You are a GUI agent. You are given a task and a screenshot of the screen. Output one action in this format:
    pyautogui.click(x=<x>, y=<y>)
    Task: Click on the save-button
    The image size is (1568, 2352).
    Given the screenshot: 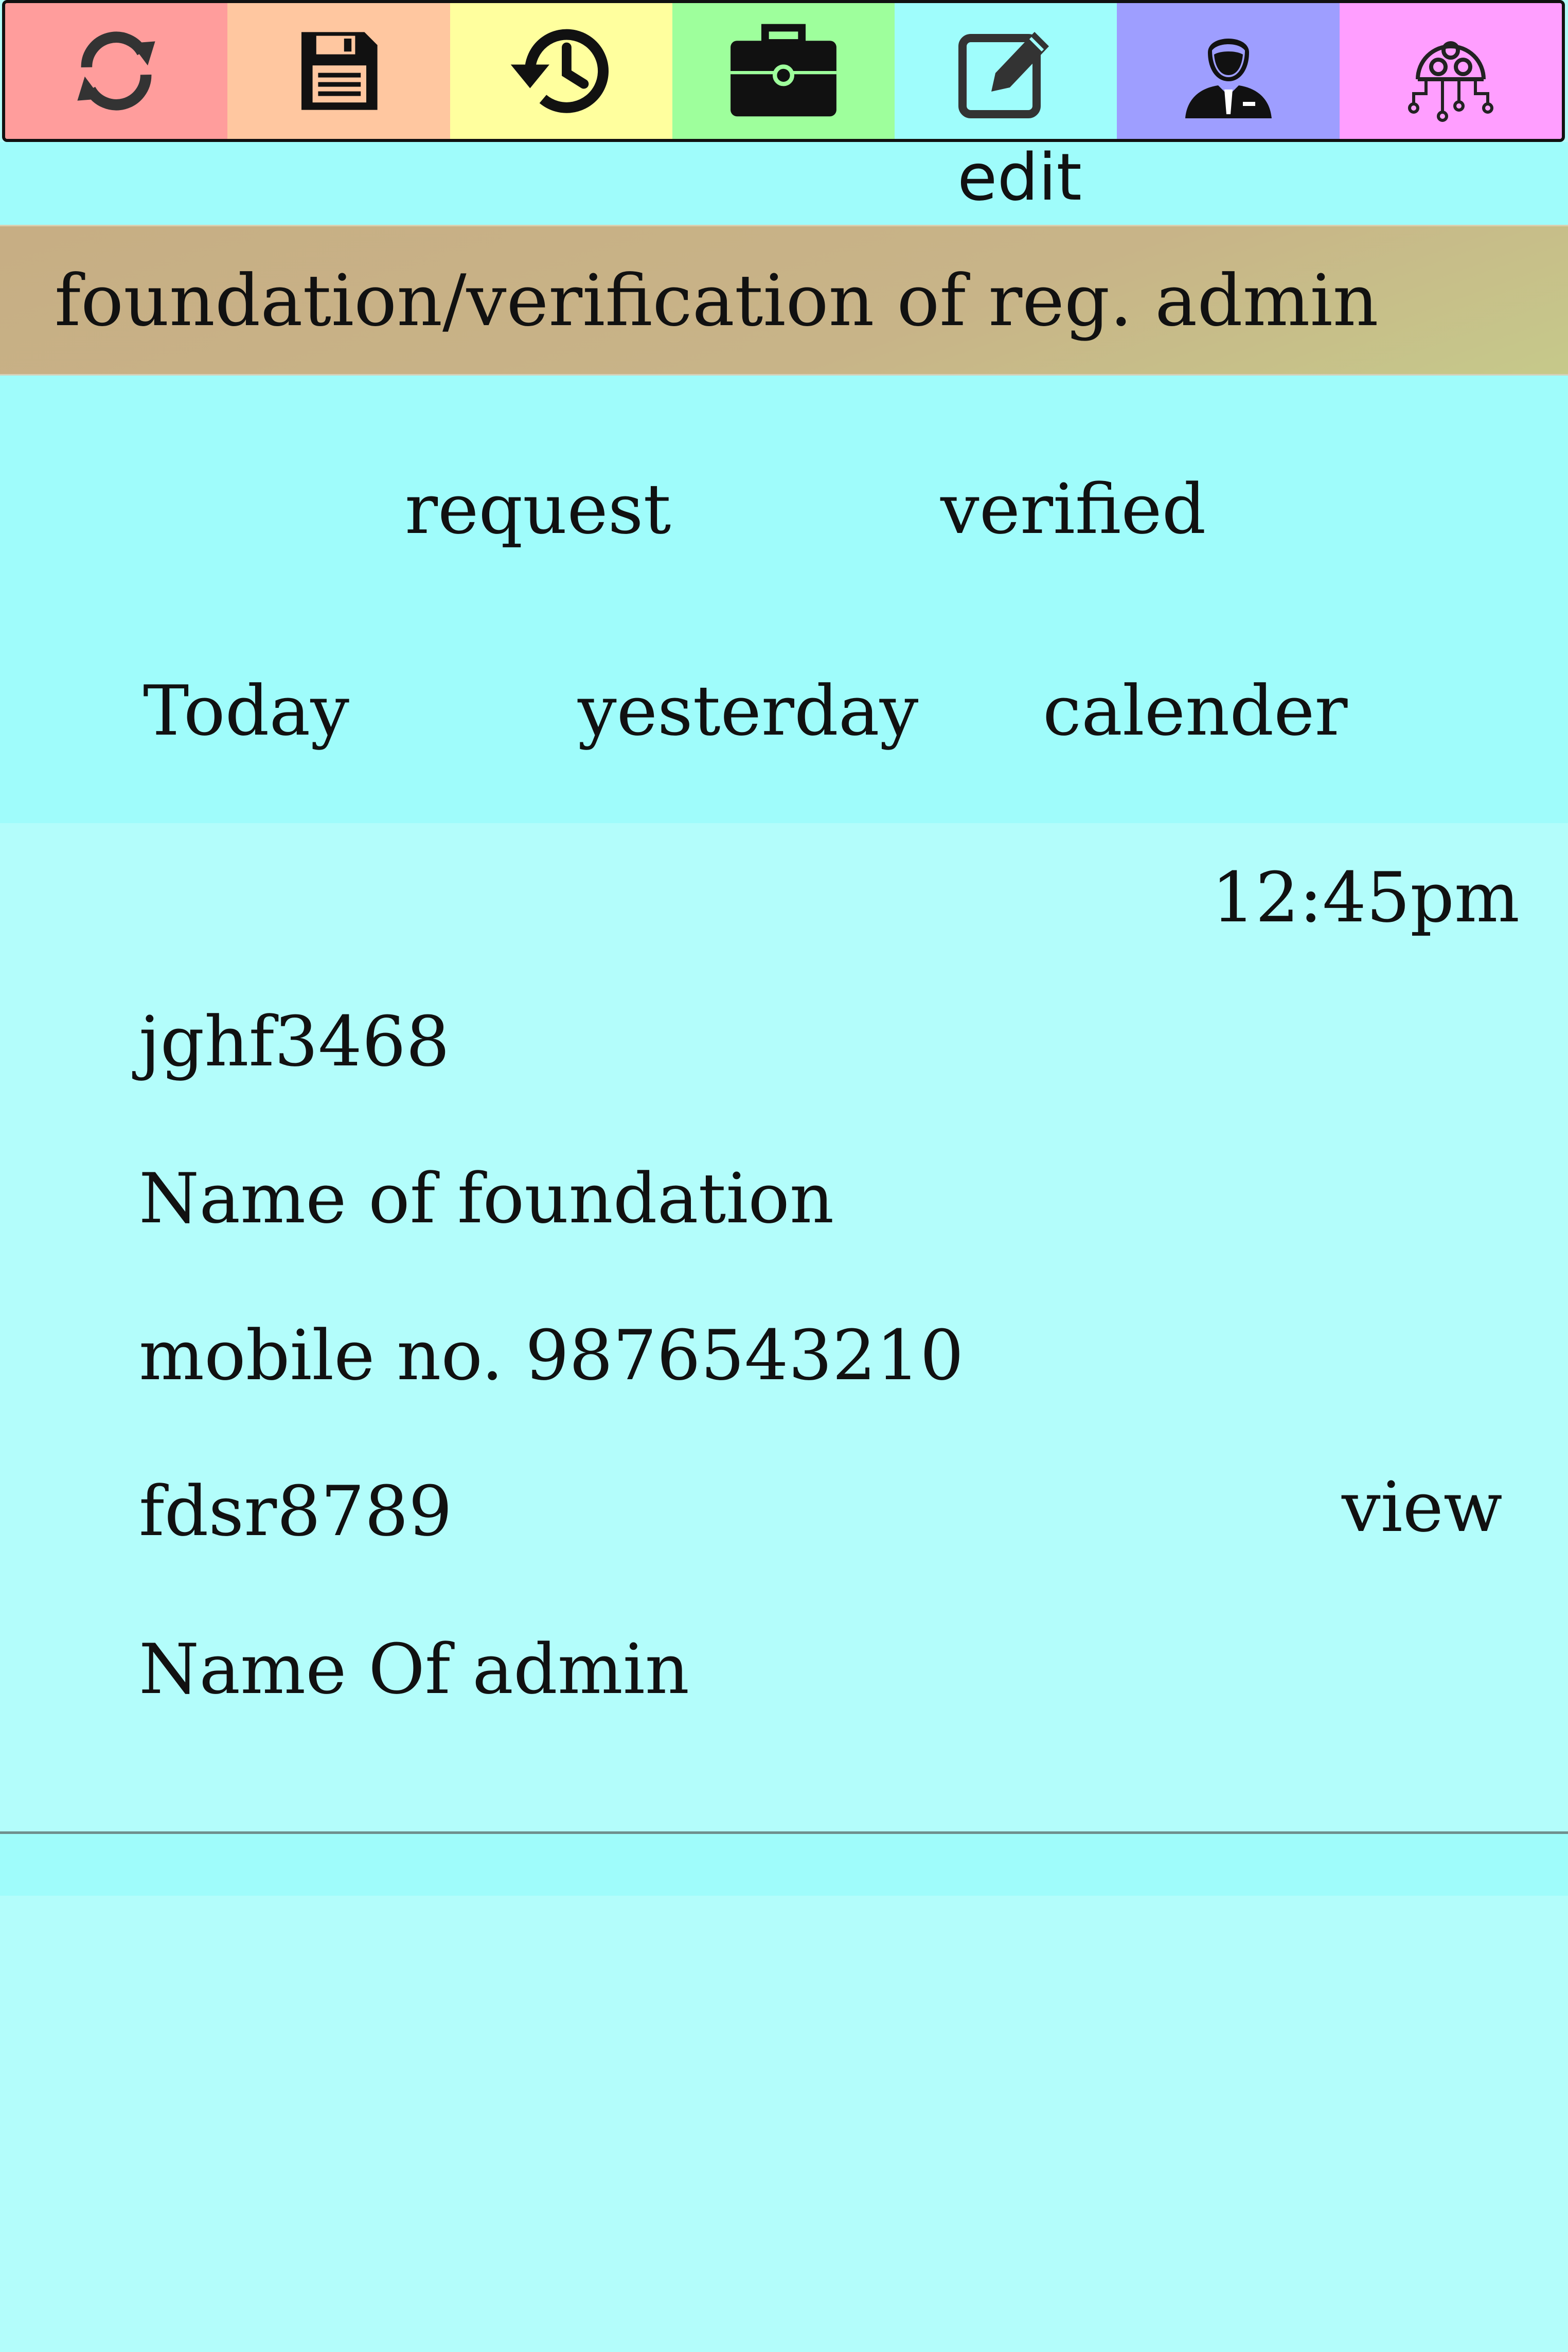 What is the action you would take?
    pyautogui.click(x=339, y=71)
    